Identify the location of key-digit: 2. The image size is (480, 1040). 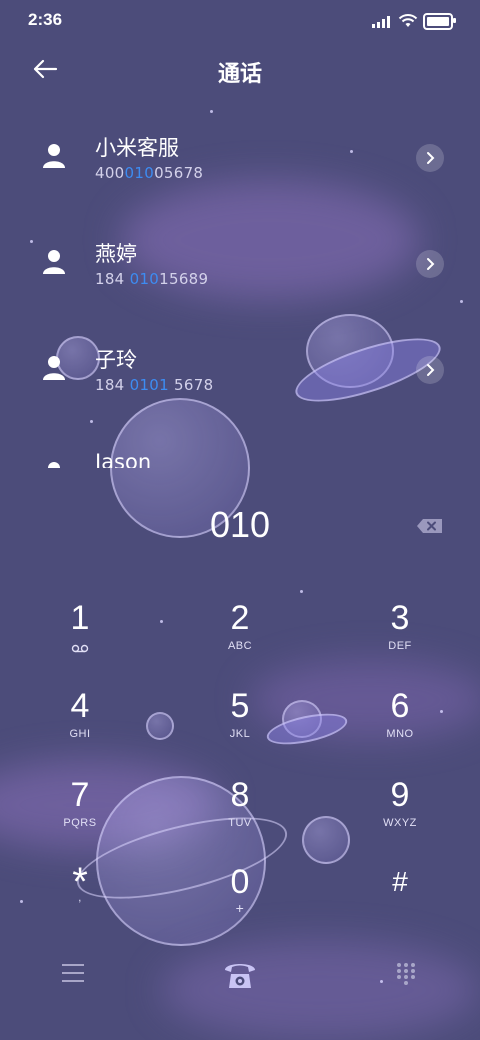
(240, 618).